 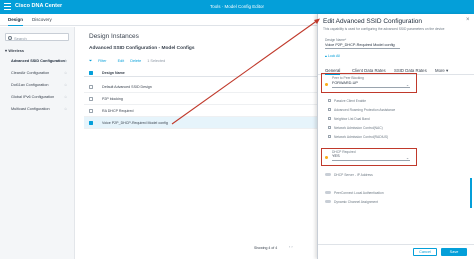 I want to click on dhcp-server-field: DHCP Server - IP Address, so click(x=349, y=175).